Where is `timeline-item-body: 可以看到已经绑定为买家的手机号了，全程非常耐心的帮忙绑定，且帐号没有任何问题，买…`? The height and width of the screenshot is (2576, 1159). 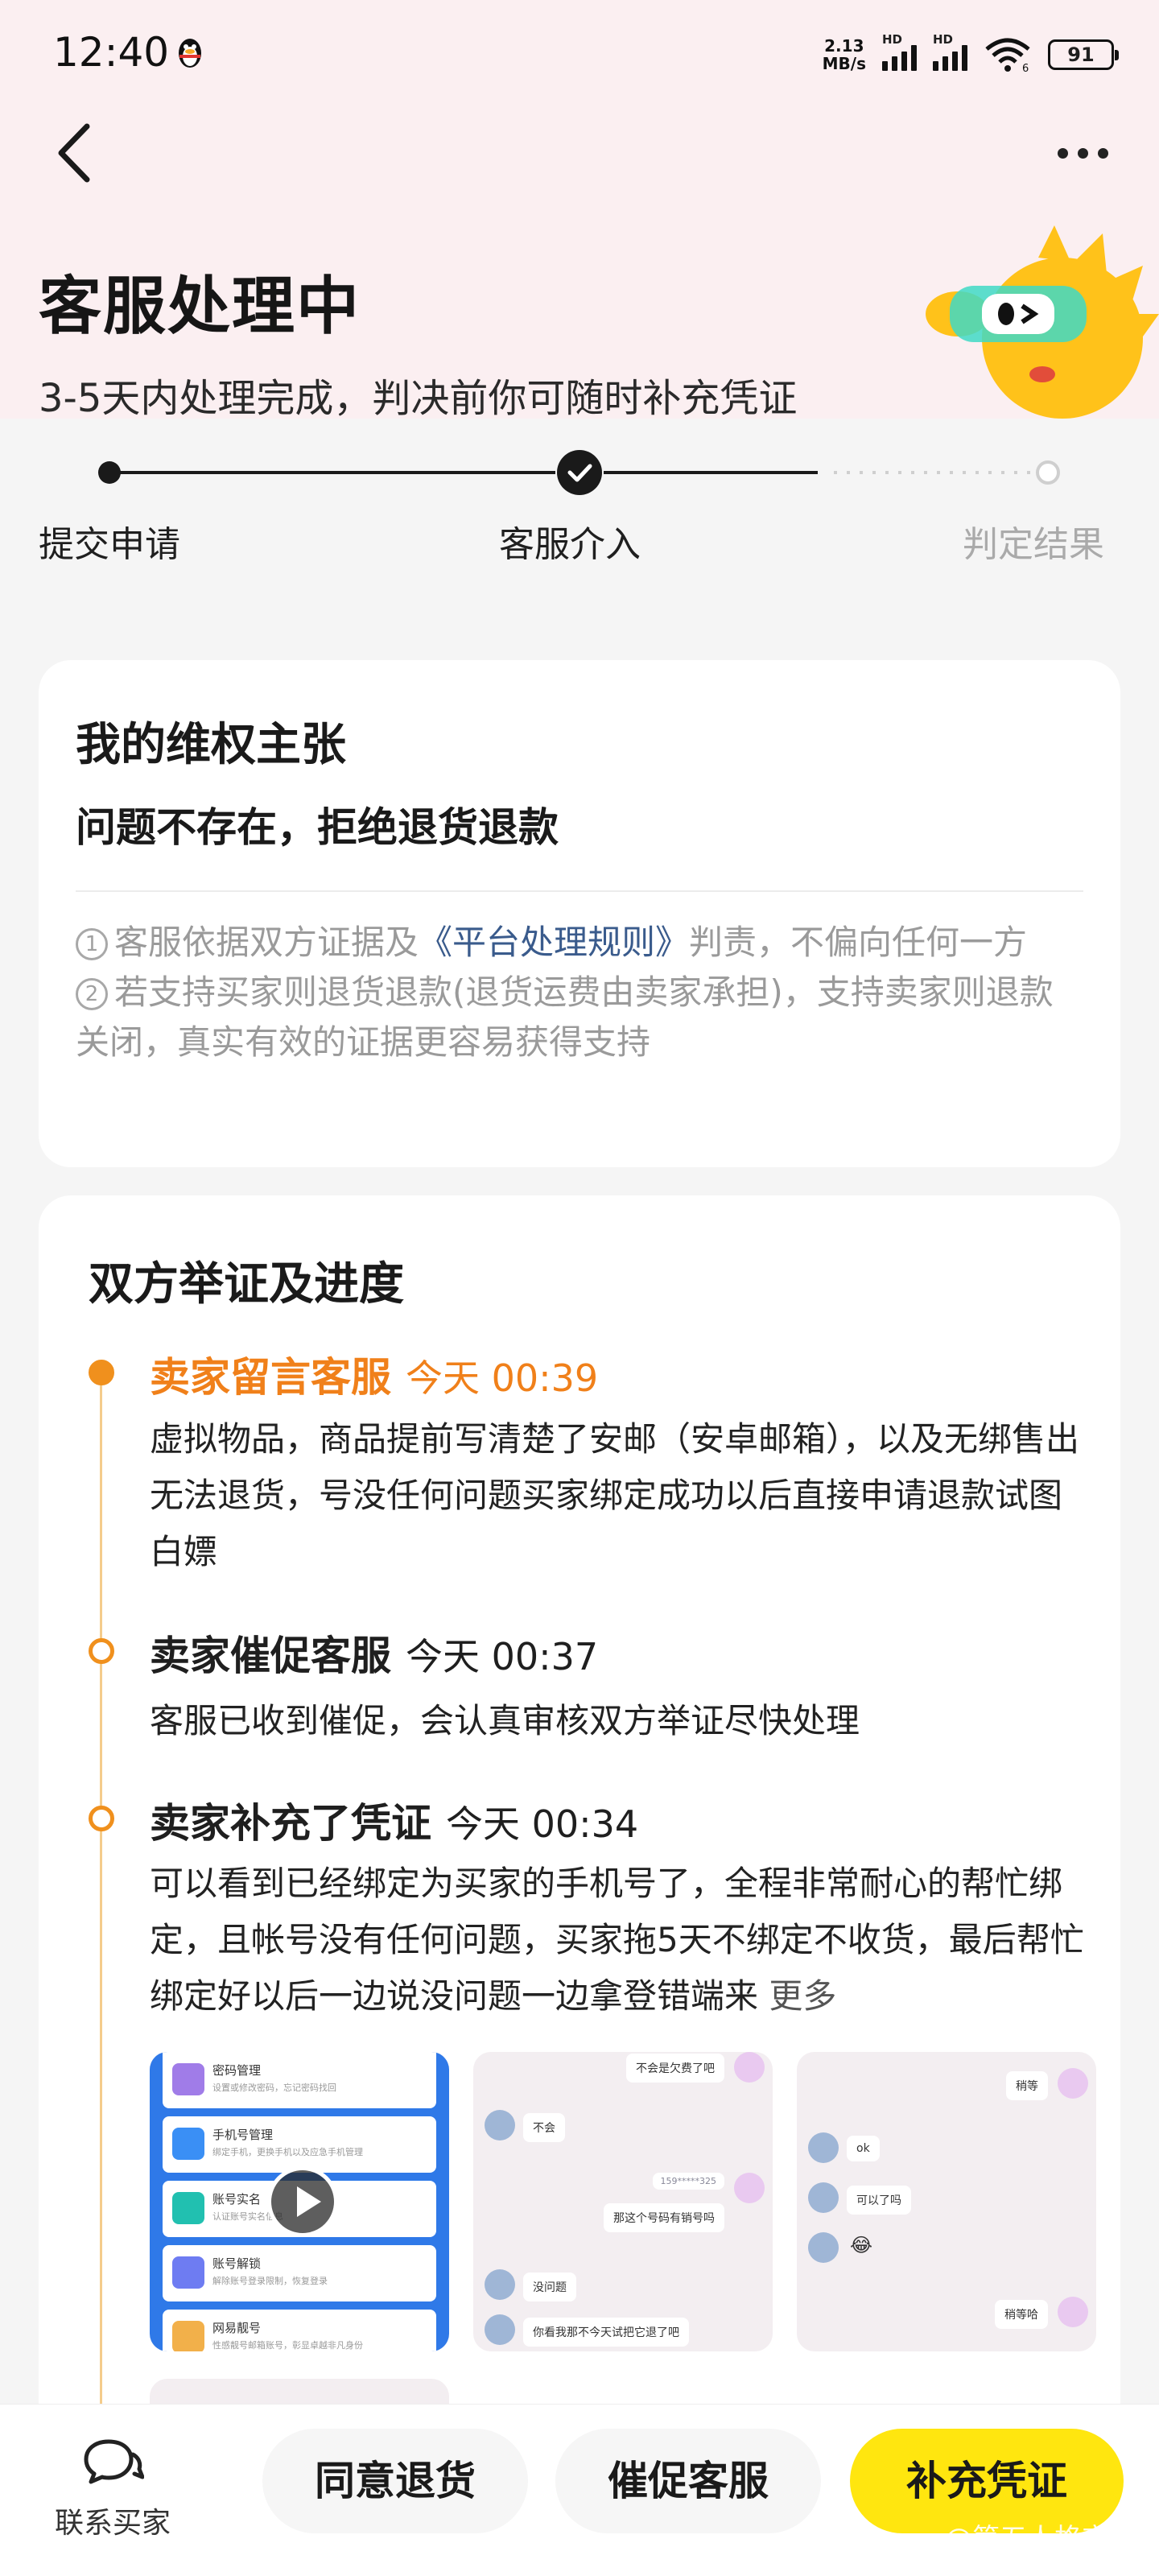 timeline-item-body: 可以看到已经绑定为买家的手机号了，全程非常耐心的帮忙绑定，且帐号没有任何问题，买… is located at coordinates (619, 1940).